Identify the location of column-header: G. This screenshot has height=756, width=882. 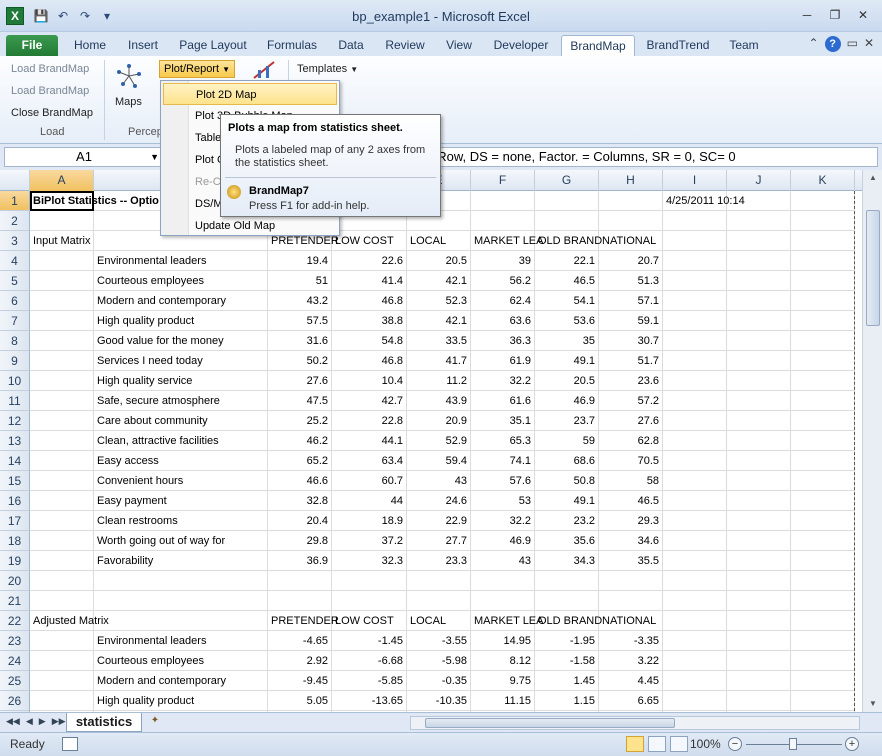
(567, 180).